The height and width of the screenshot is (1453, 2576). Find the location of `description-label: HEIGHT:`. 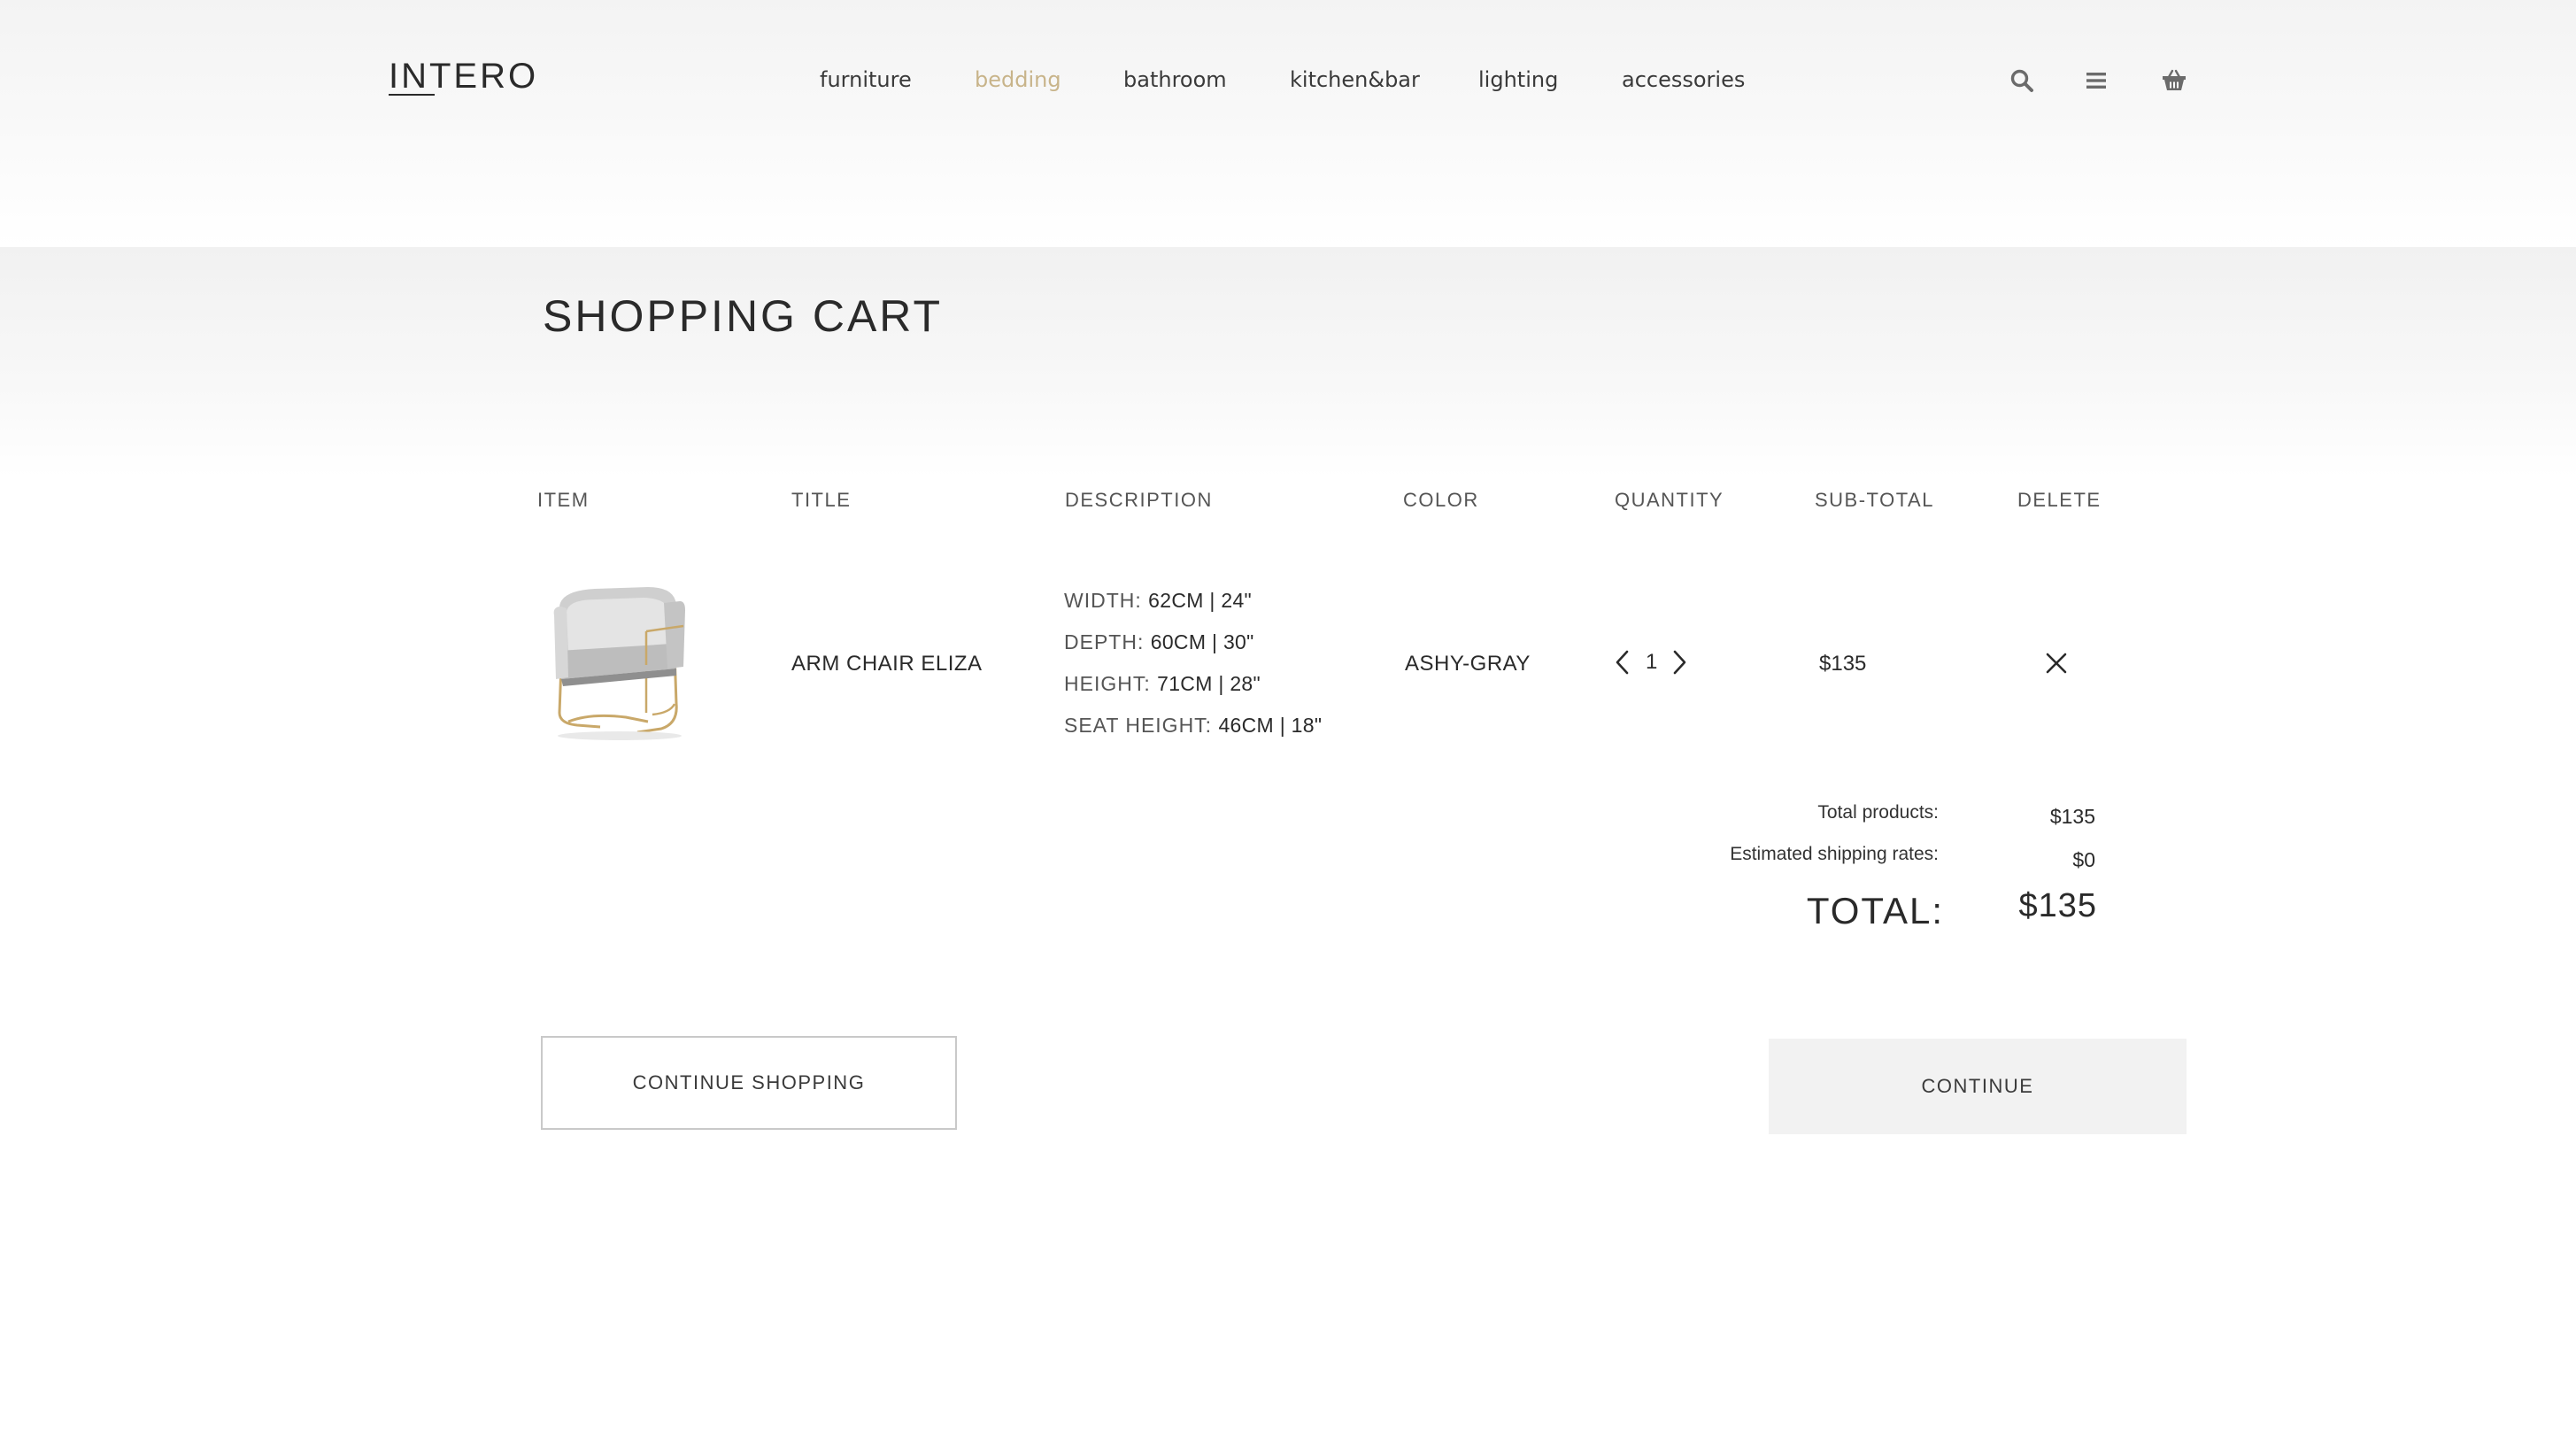

description-label: HEIGHT: is located at coordinates (1107, 684).